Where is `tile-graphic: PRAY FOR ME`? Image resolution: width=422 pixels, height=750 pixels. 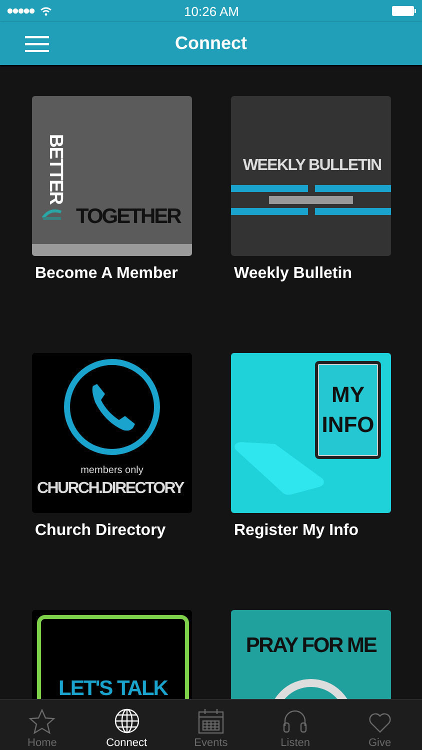
tile-graphic: PRAY FOR ME is located at coordinates (311, 655).